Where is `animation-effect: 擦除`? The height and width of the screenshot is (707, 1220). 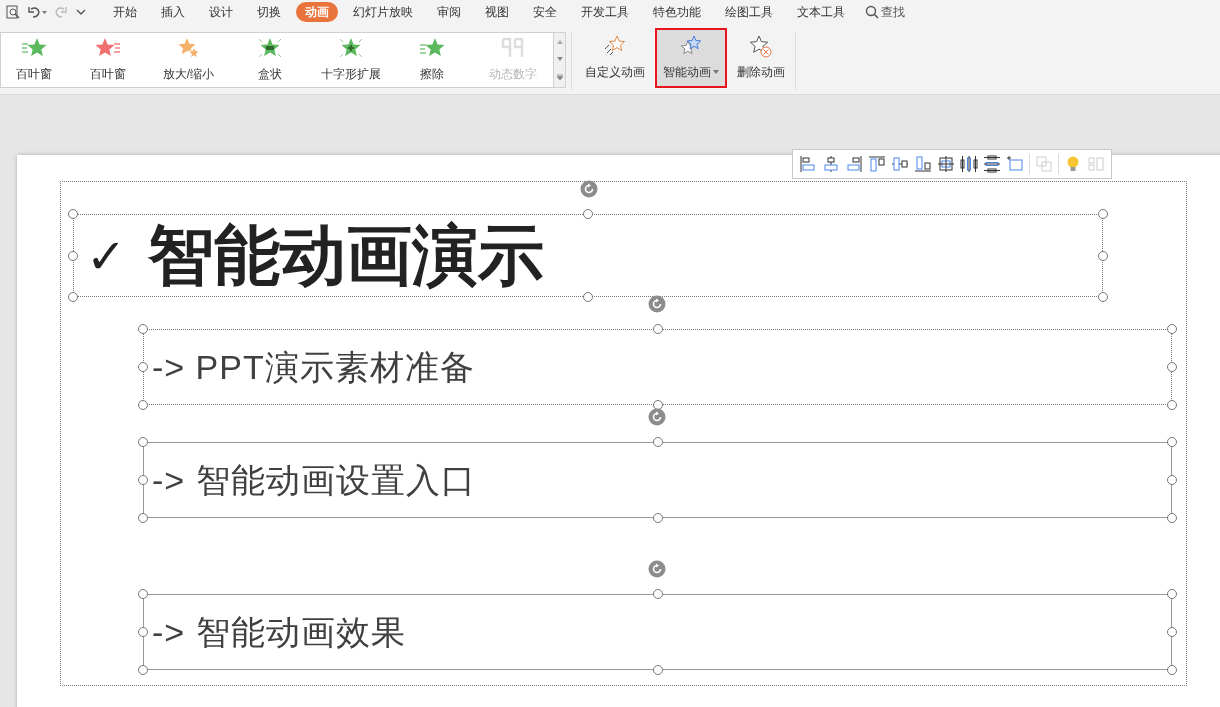
animation-effect: 擦除 is located at coordinates (431, 60).